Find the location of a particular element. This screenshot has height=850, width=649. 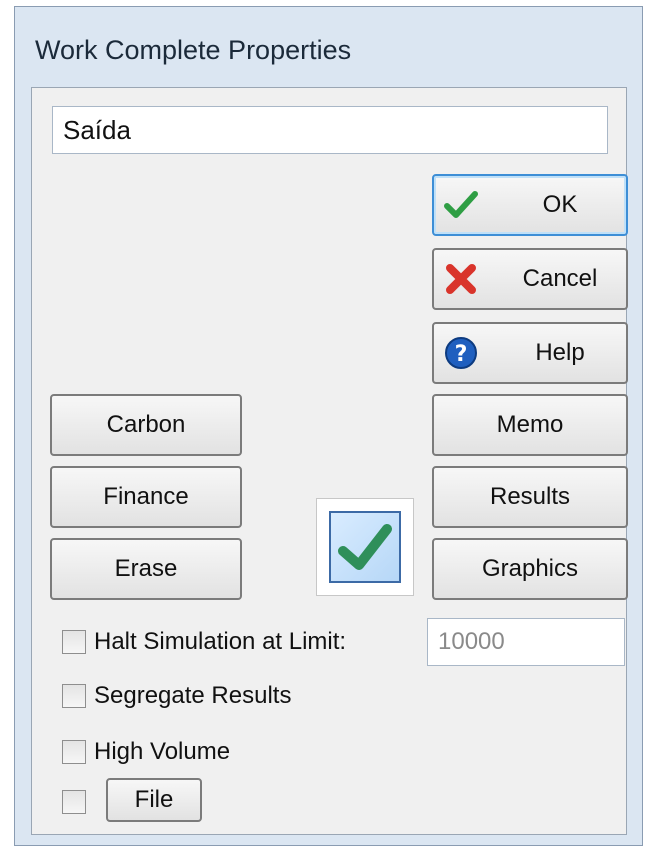

halt-simulation-checkbox is located at coordinates (74, 642).